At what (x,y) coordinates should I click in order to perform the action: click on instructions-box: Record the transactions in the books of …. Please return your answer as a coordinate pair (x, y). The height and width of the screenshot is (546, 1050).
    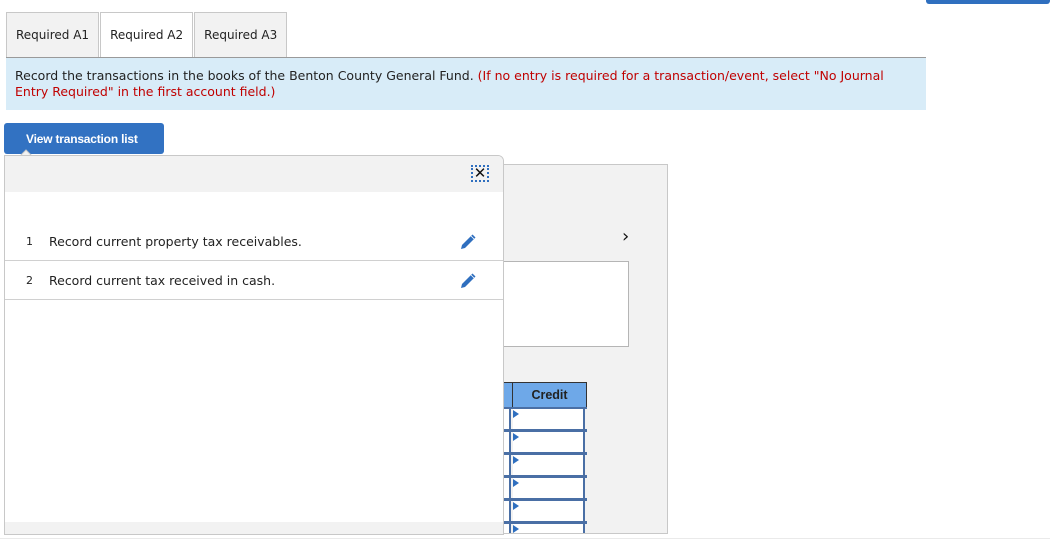
    Looking at the image, I should click on (466, 84).